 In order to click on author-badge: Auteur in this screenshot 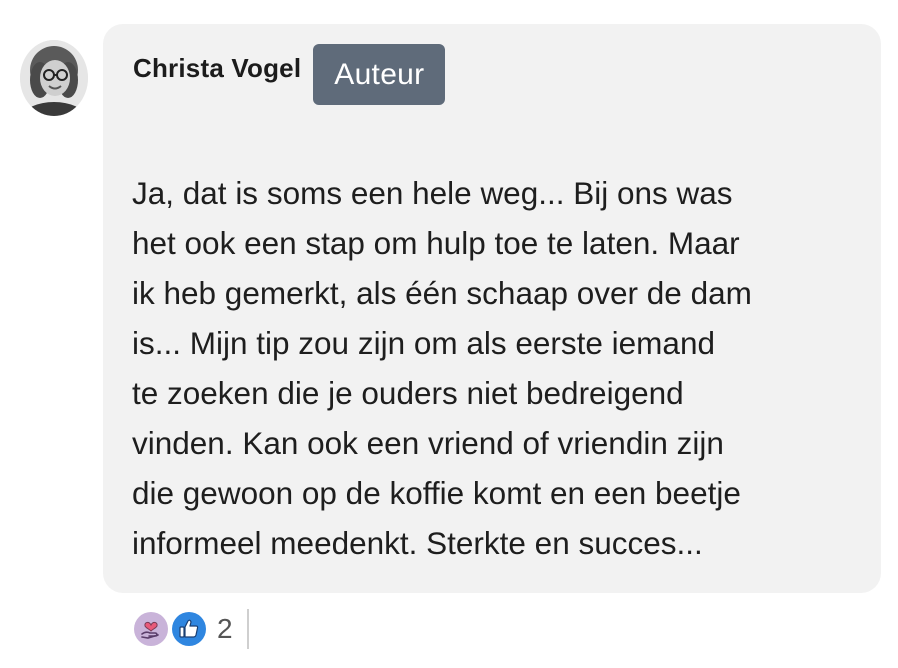, I will do `click(379, 74)`.